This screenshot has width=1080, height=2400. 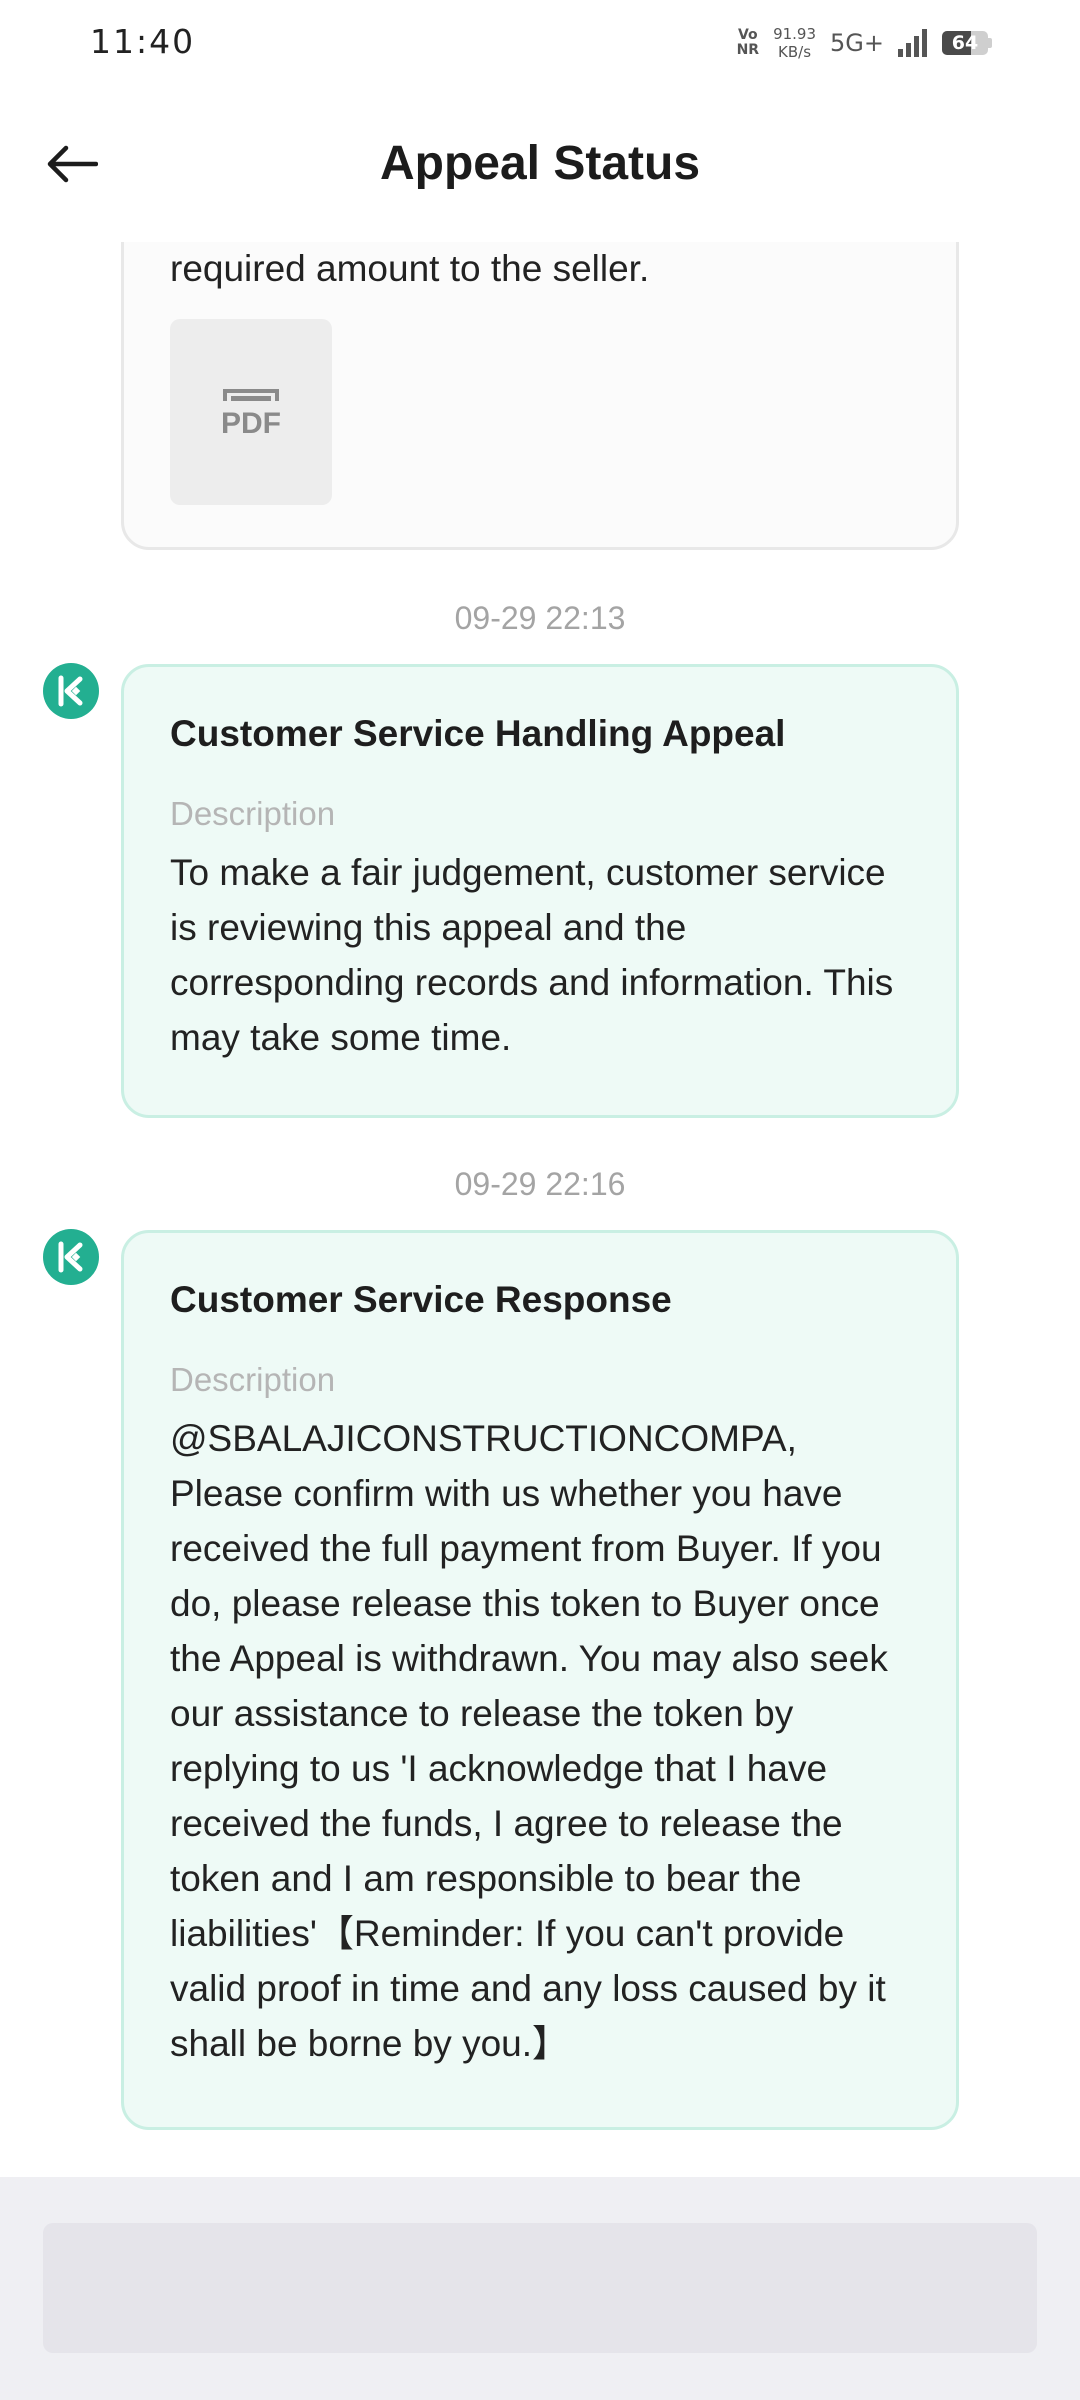 What do you see at coordinates (795, 34) in the screenshot?
I see `network-speed-value: 91.93` at bounding box center [795, 34].